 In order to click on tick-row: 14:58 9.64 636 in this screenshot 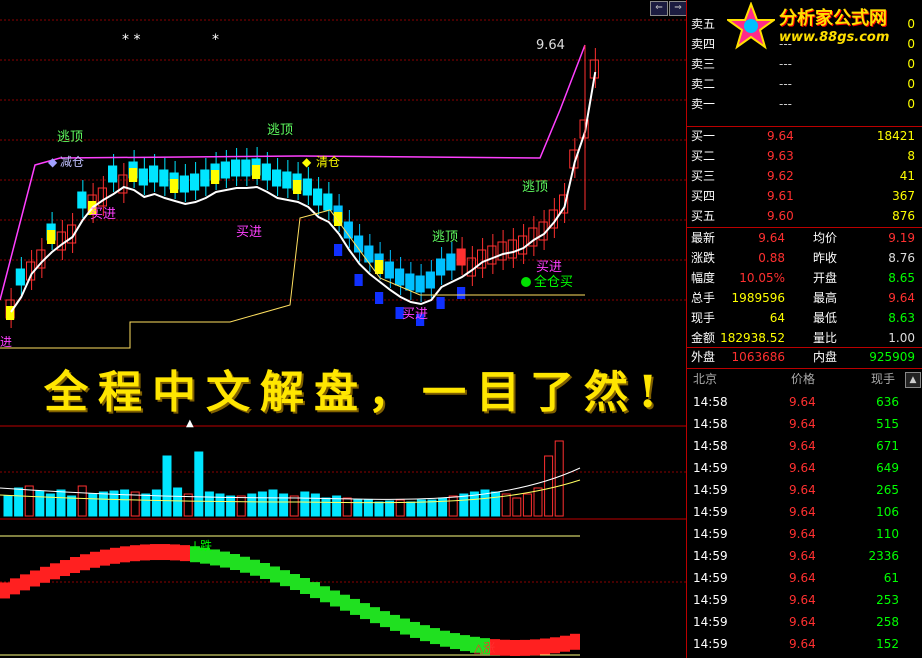, I will do `click(804, 402)`.